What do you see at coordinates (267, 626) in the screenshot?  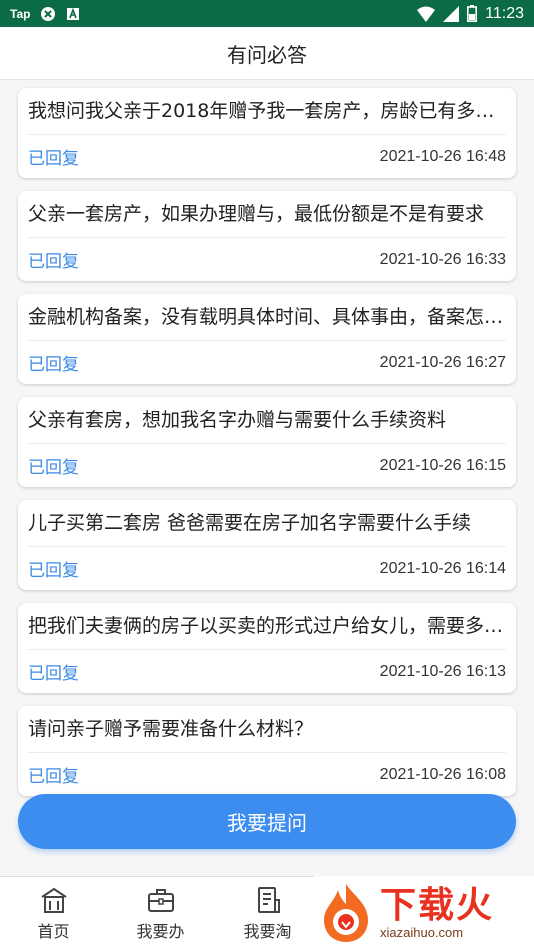 I see `question-title: 把我们夫妻俩的房子以买卖的形式过户给女儿，需要多少钱` at bounding box center [267, 626].